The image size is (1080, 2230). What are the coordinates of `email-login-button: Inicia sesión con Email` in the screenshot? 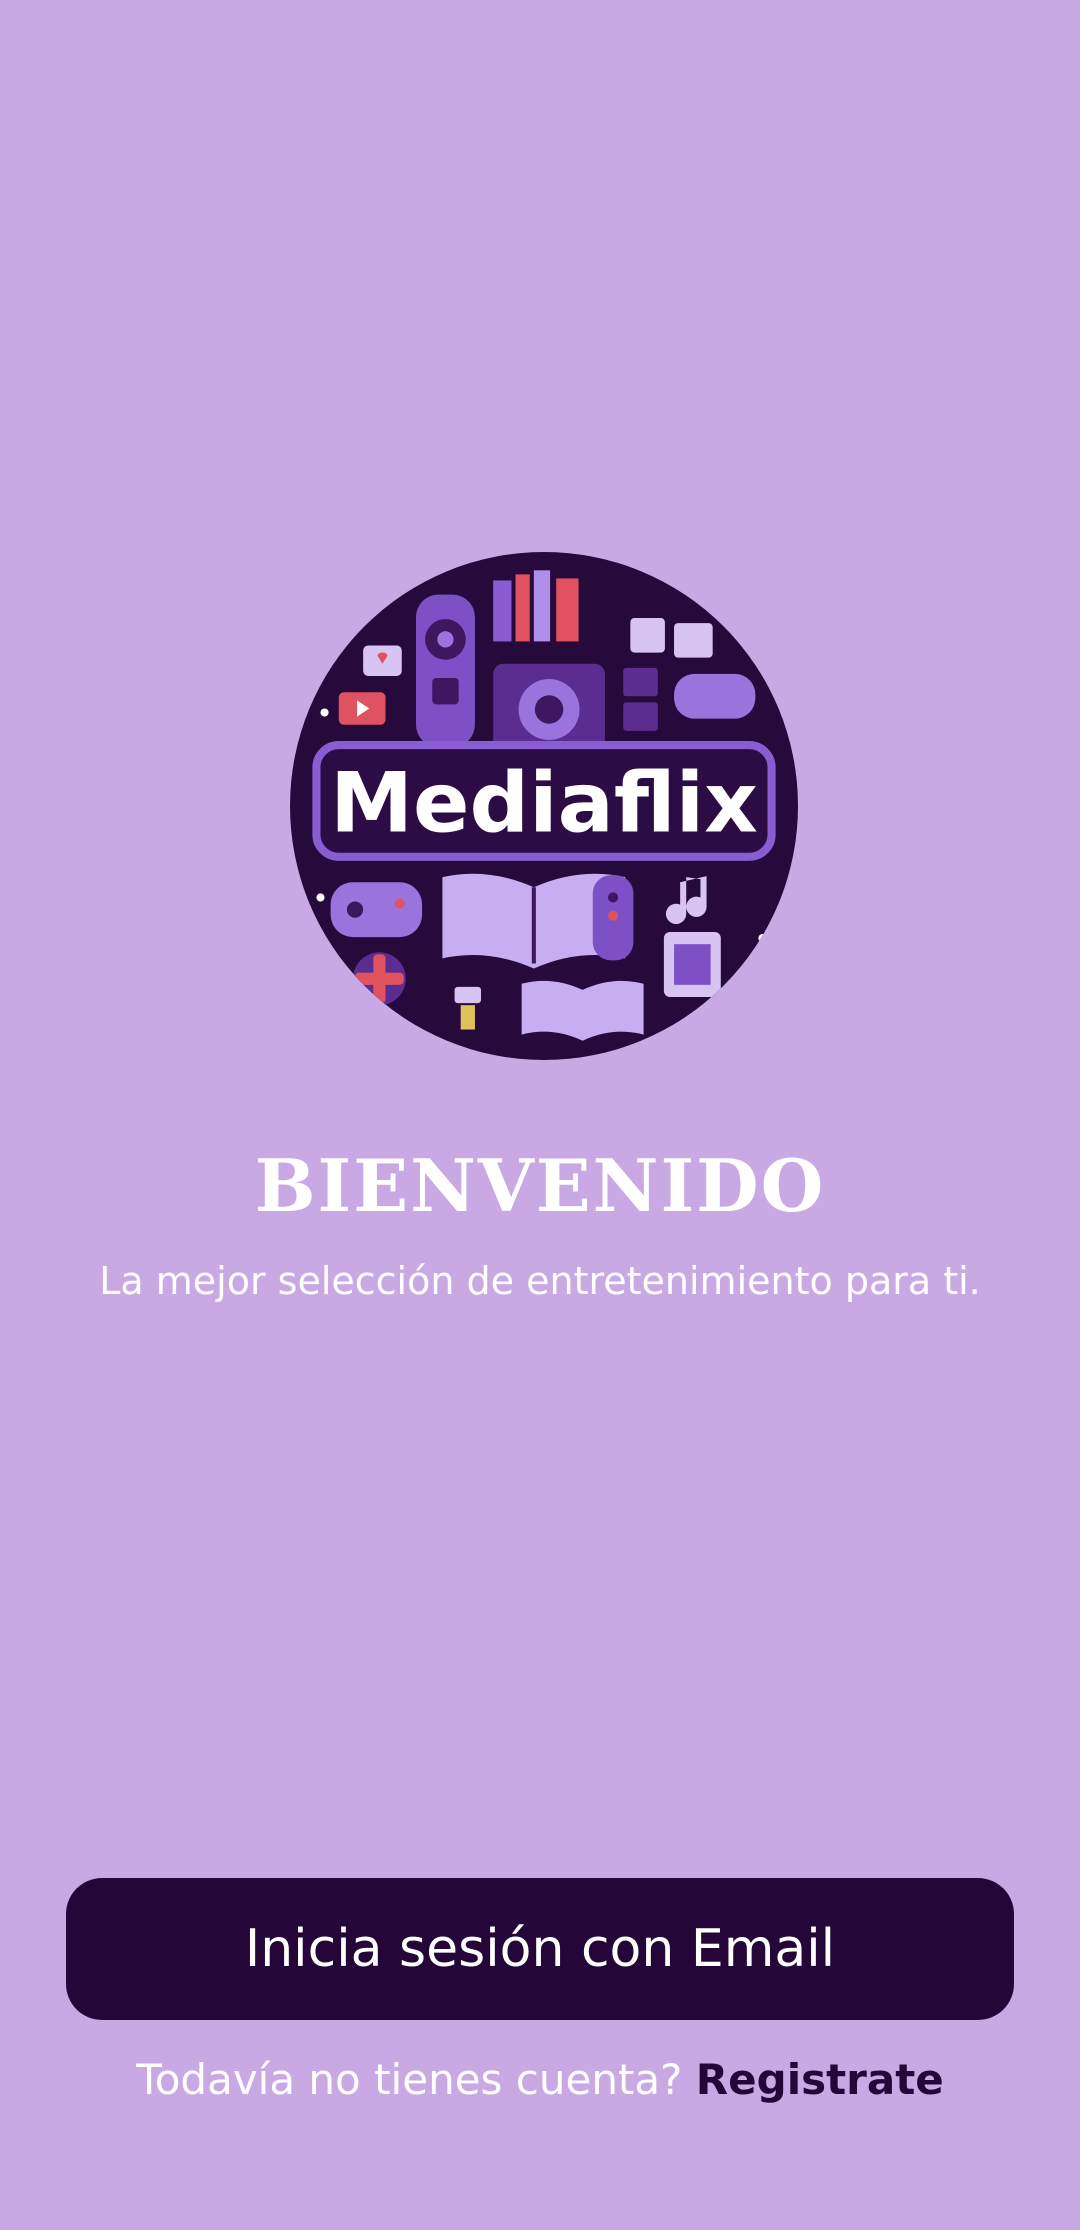 It's located at (540, 1949).